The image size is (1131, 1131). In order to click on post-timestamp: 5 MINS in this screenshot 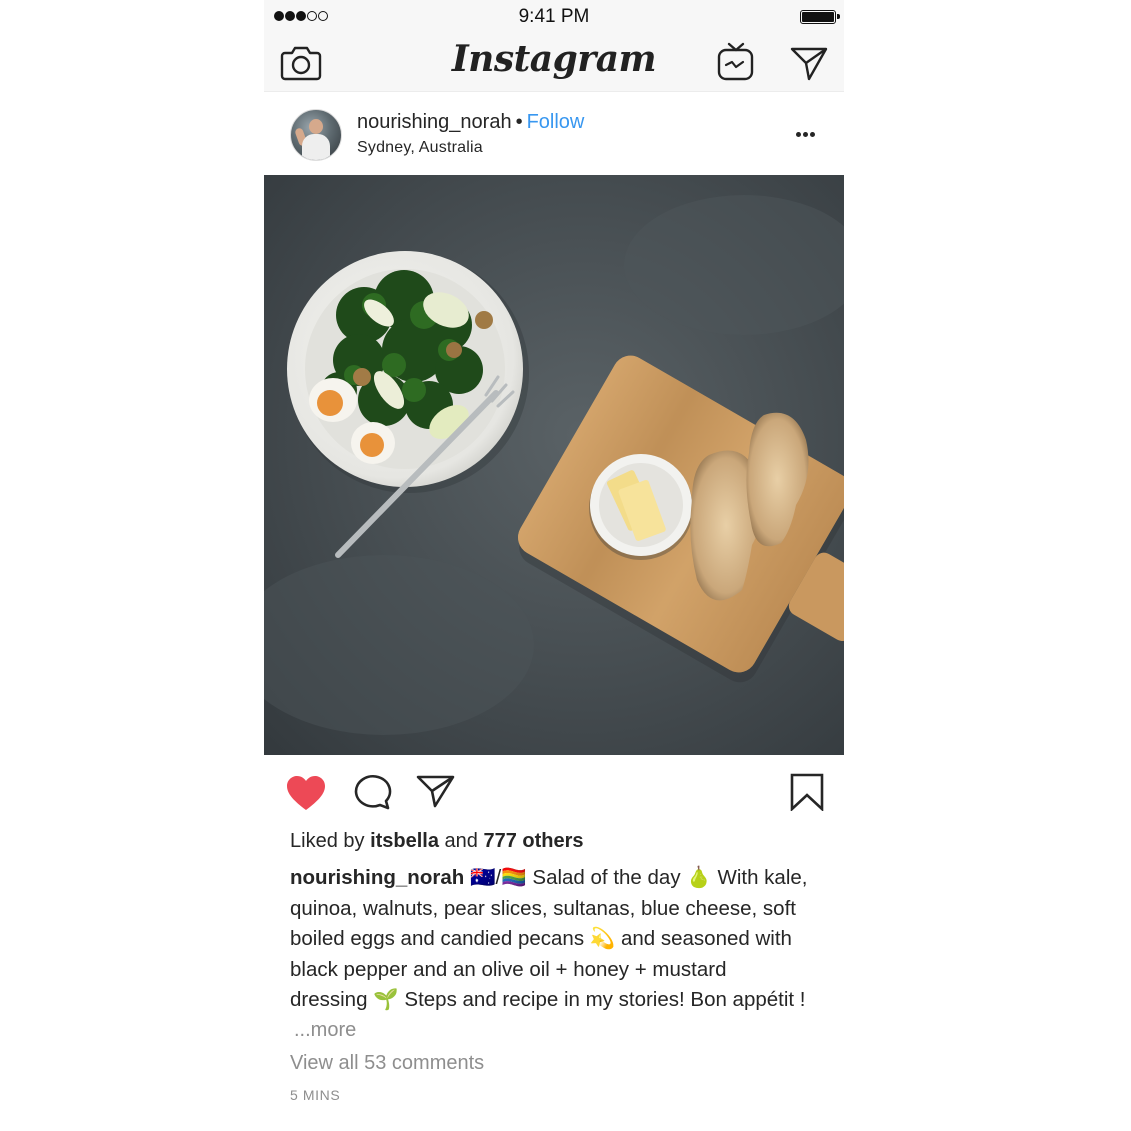, I will do `click(315, 1095)`.